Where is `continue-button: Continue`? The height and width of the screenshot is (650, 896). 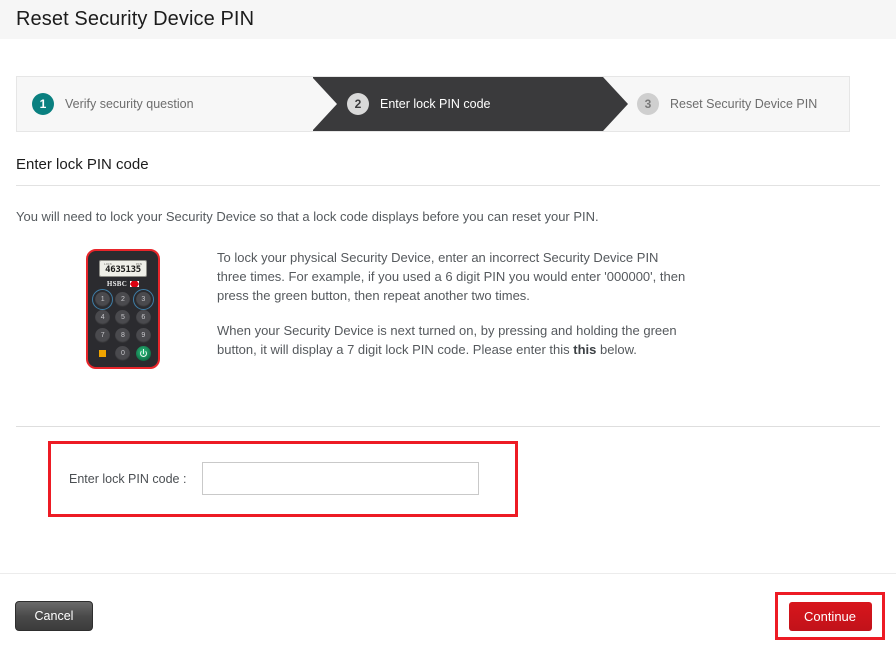 continue-button: Continue is located at coordinates (830, 616).